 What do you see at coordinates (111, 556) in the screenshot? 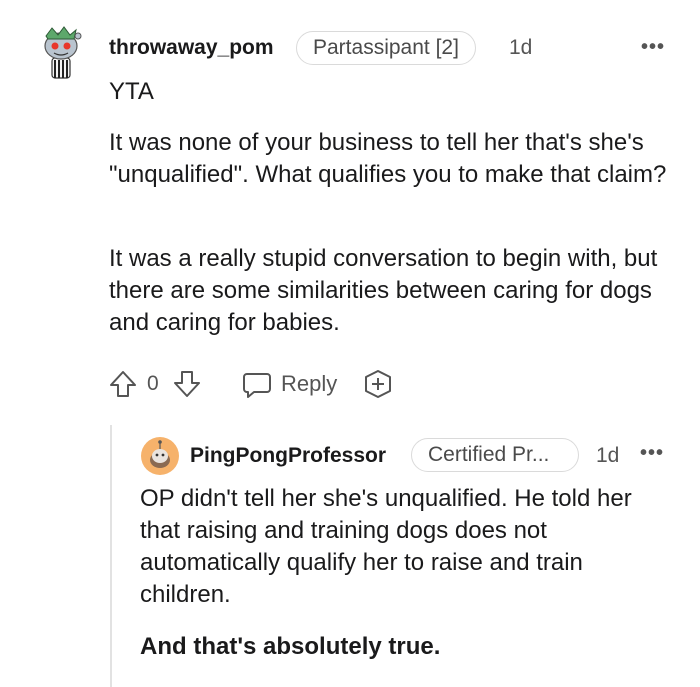
I see `thread-line` at bounding box center [111, 556].